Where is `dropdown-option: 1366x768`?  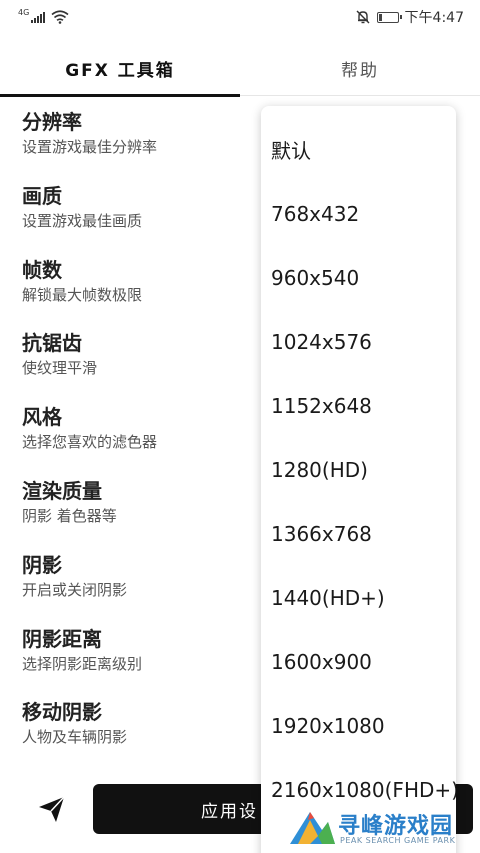 dropdown-option: 1366x768 is located at coordinates (358, 534).